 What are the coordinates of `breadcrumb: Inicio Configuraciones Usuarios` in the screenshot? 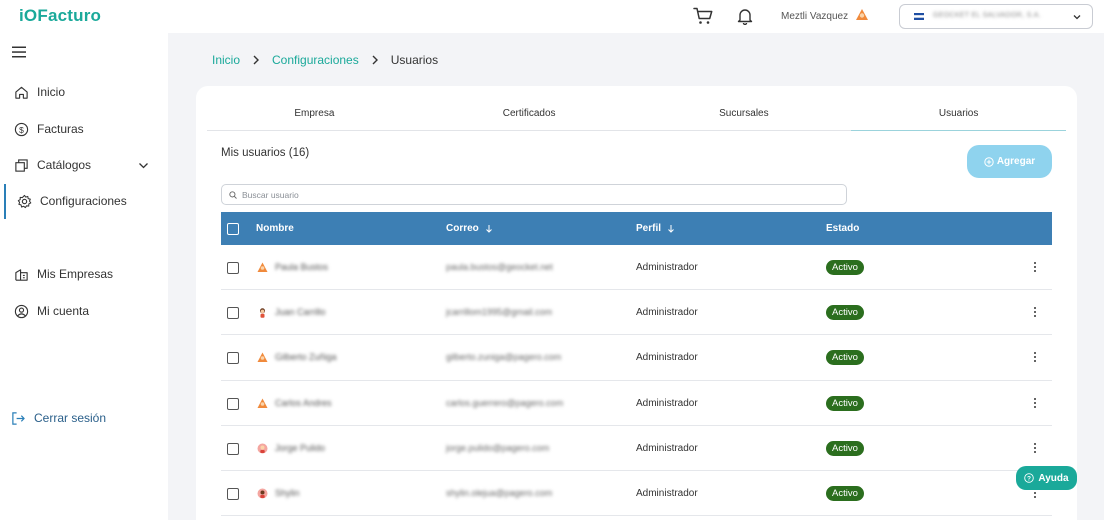 It's located at (325, 60).